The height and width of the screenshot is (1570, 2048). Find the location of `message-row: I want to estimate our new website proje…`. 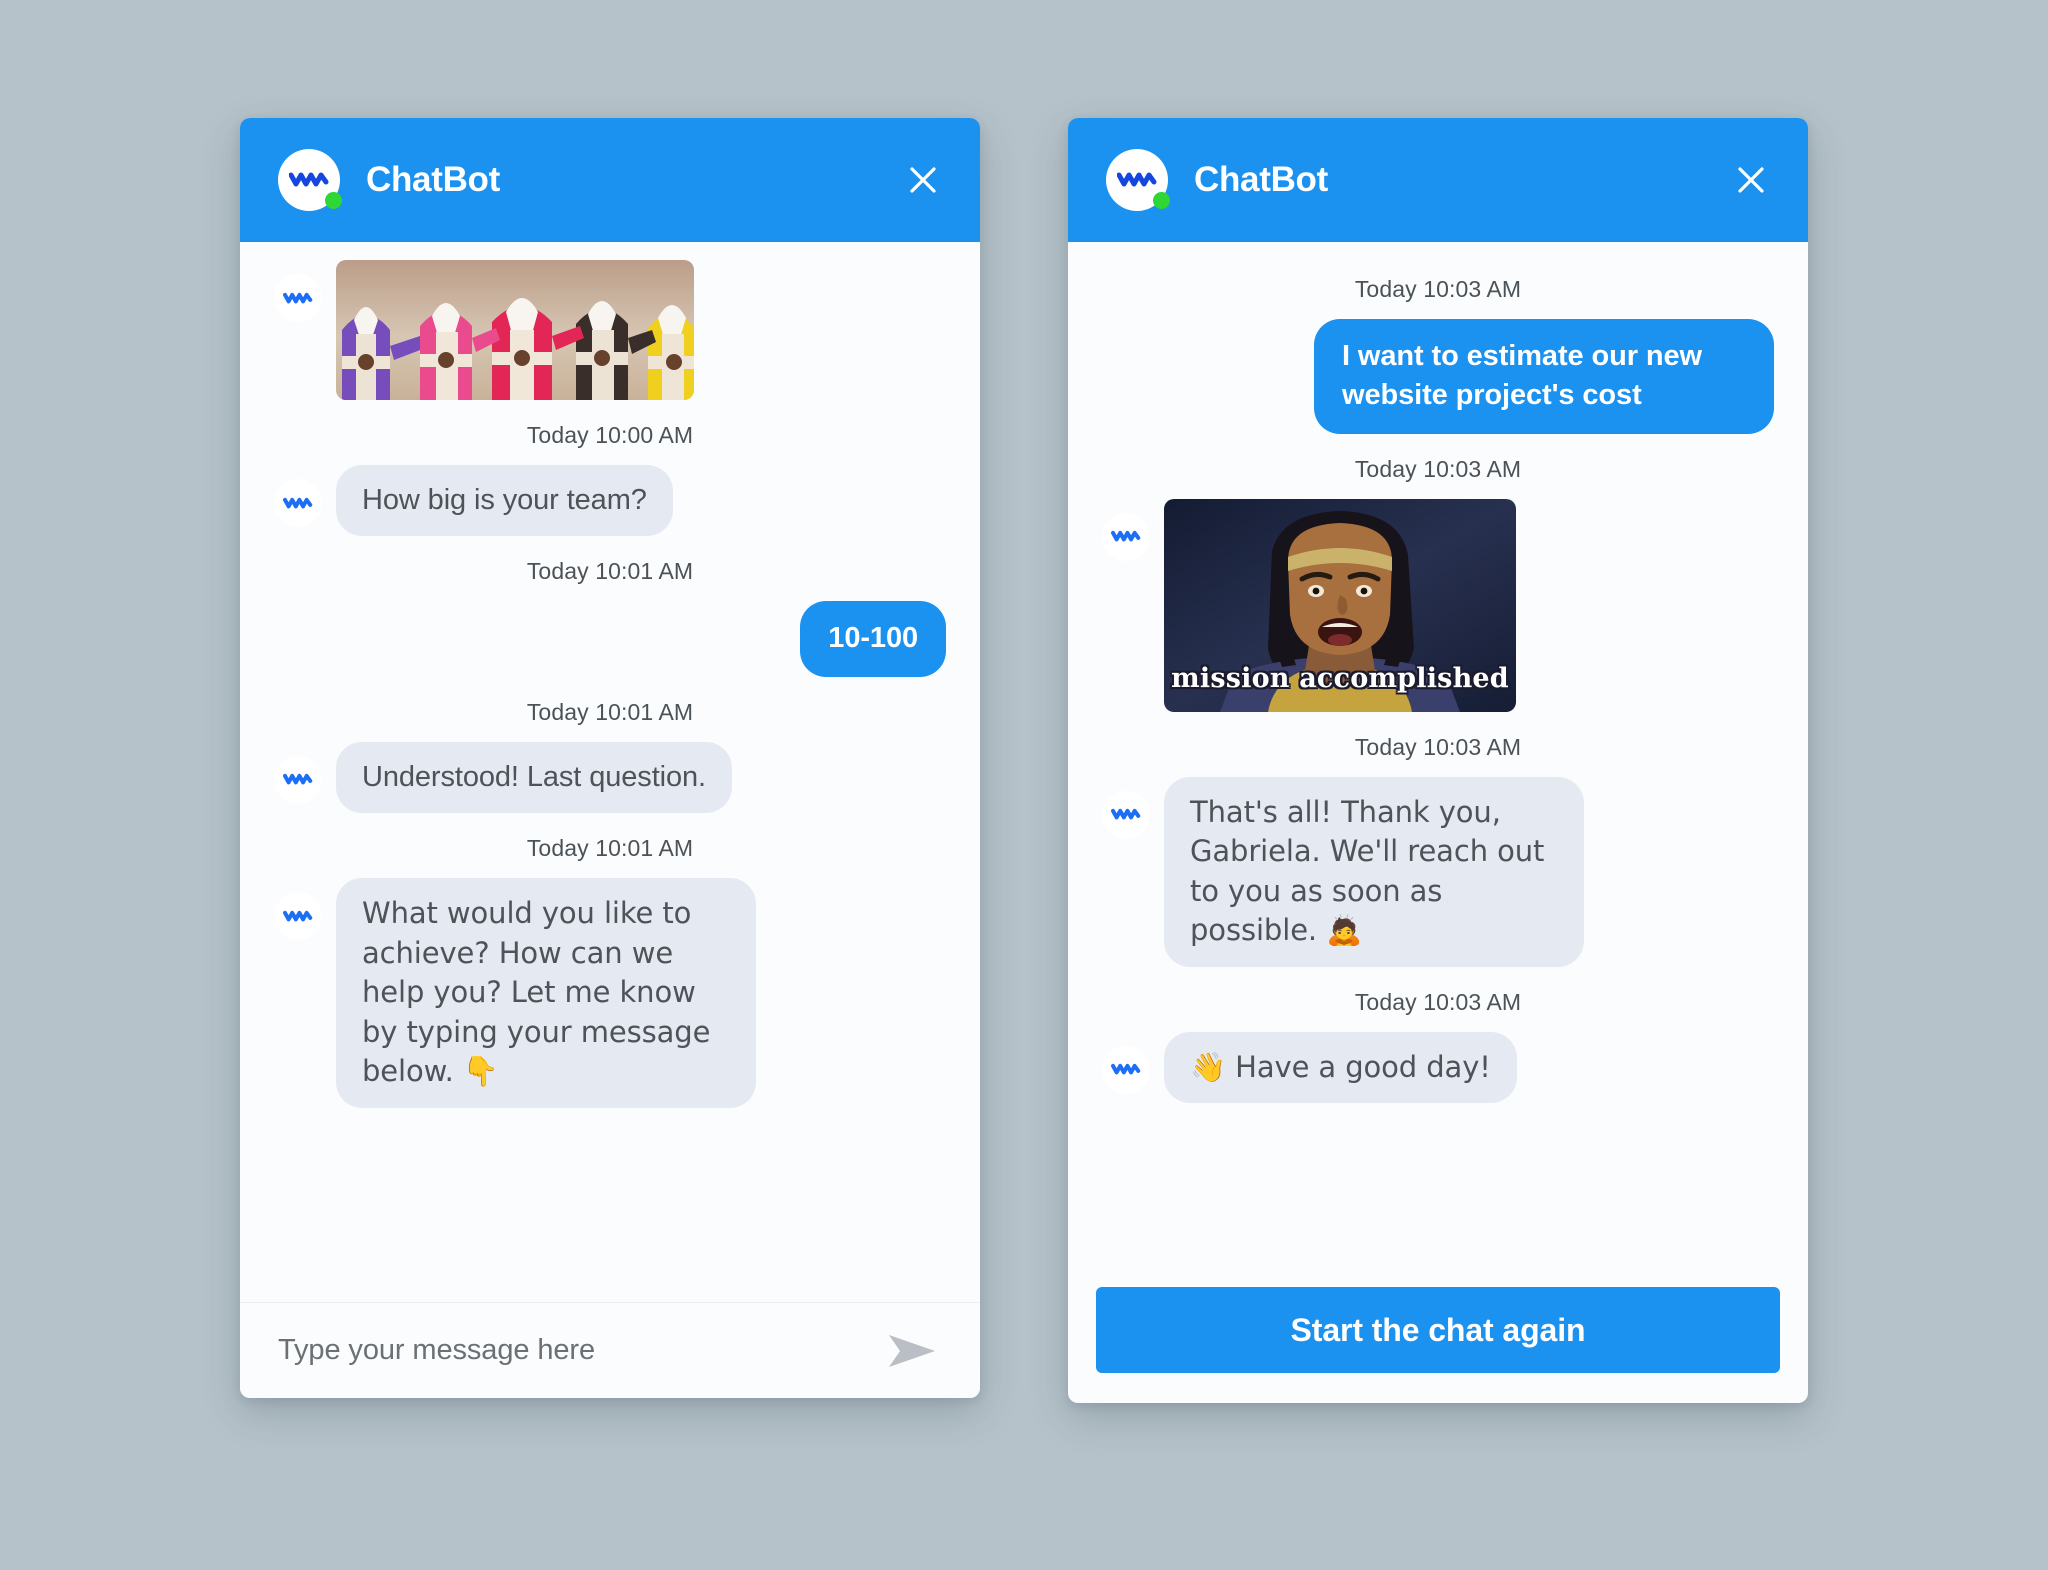

message-row: I want to estimate our new website proje… is located at coordinates (1438, 376).